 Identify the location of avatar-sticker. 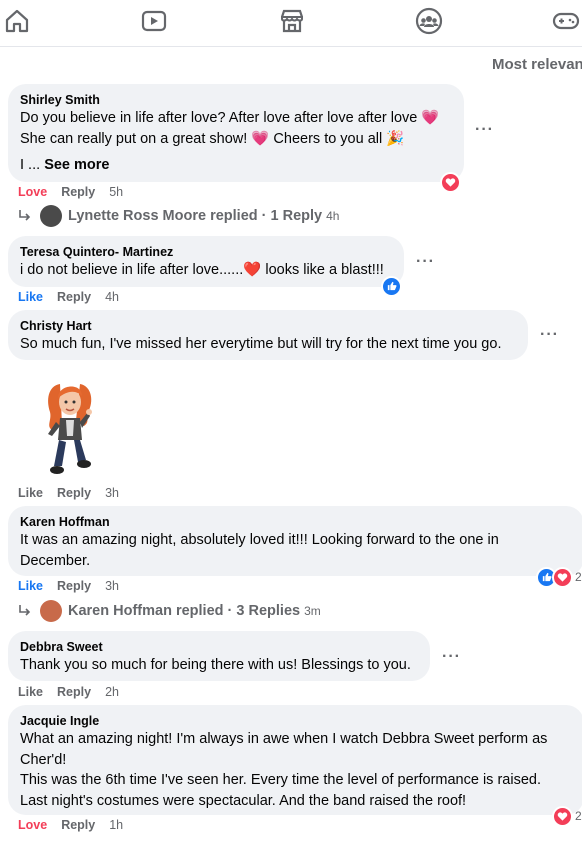
(71, 429).